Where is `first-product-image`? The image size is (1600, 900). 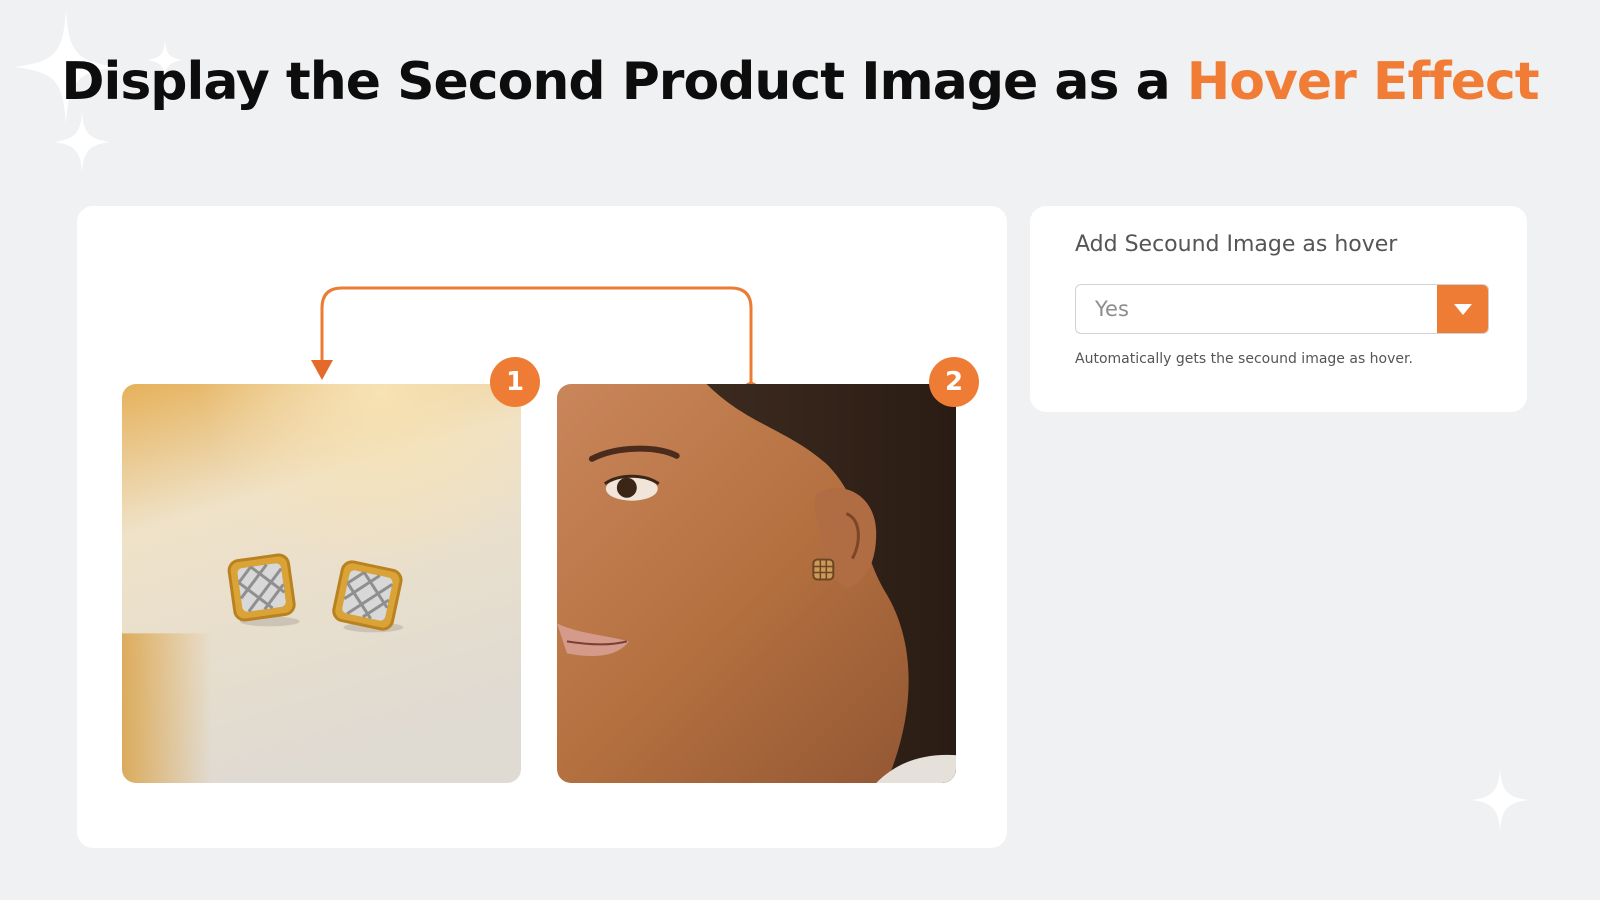 first-product-image is located at coordinates (321, 583).